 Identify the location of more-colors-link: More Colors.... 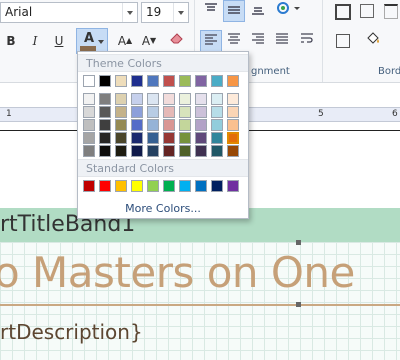
(163, 208).